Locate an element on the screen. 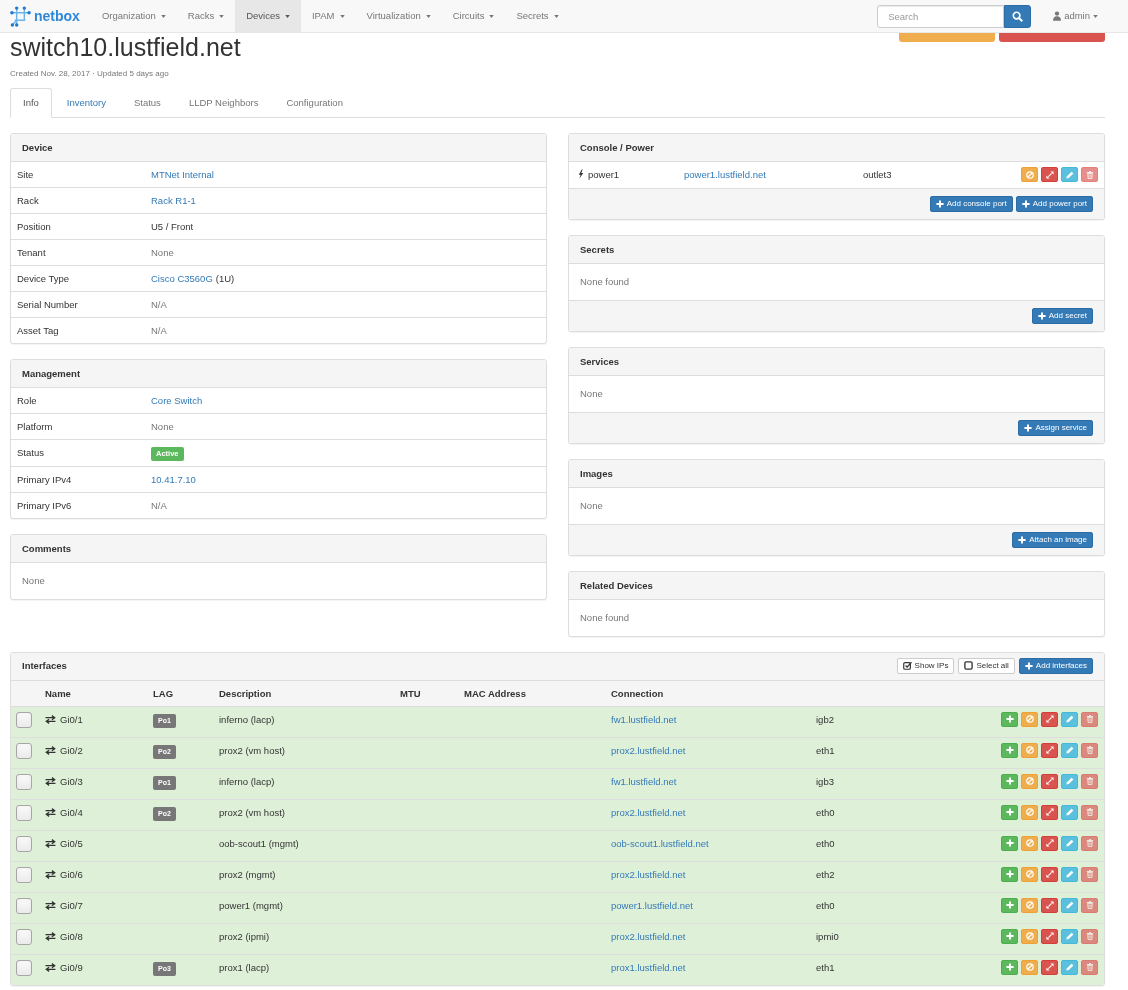 This screenshot has height=990, width=1128. interface-description: power1 (mgmt) is located at coordinates (303, 907).